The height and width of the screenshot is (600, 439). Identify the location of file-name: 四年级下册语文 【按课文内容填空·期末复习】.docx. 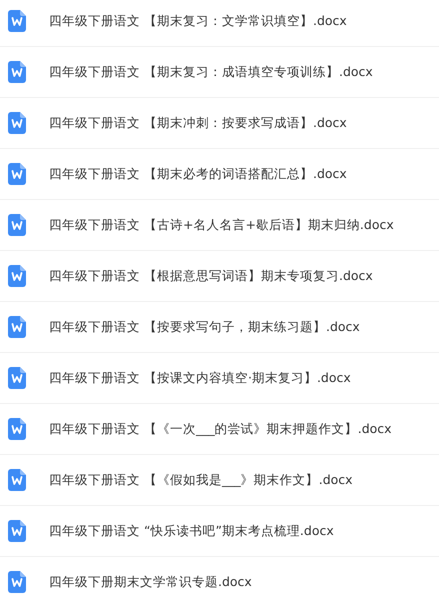
(200, 378).